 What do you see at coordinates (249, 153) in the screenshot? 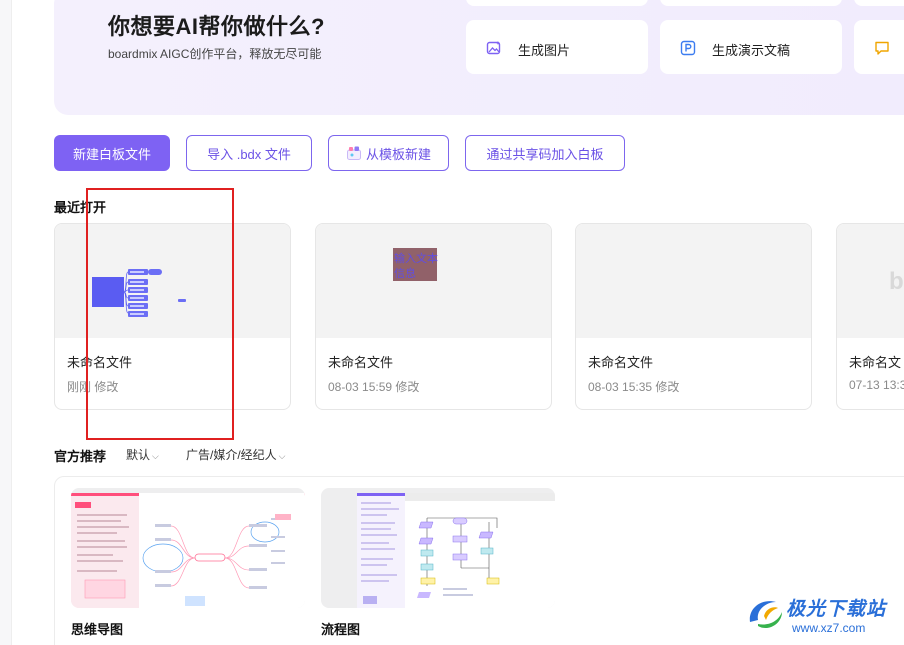
I see `import-bdx-button: 导入 .bdx 文件` at bounding box center [249, 153].